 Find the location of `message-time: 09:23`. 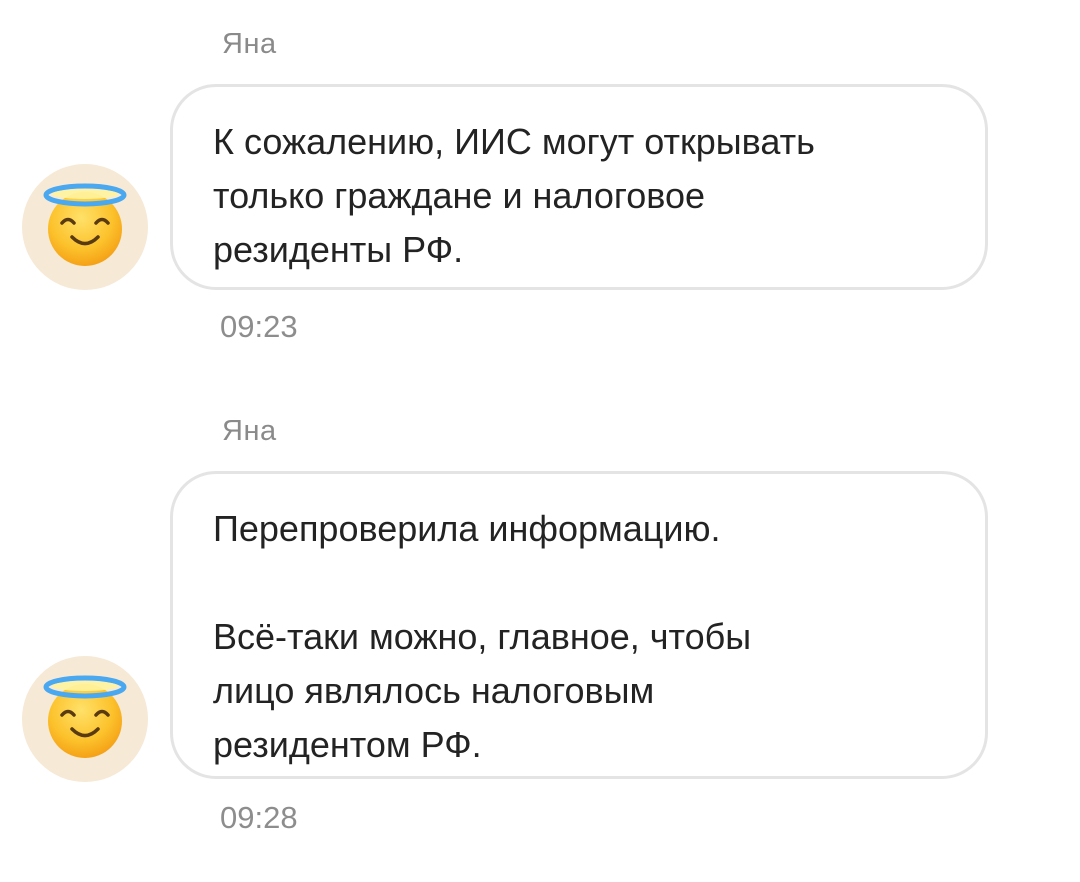

message-time: 09:23 is located at coordinates (259, 326).